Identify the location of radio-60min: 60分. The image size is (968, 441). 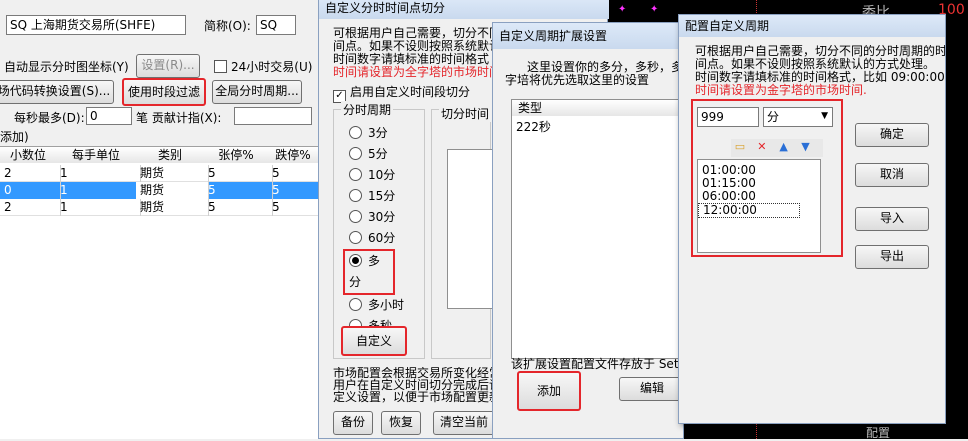
(376, 238).